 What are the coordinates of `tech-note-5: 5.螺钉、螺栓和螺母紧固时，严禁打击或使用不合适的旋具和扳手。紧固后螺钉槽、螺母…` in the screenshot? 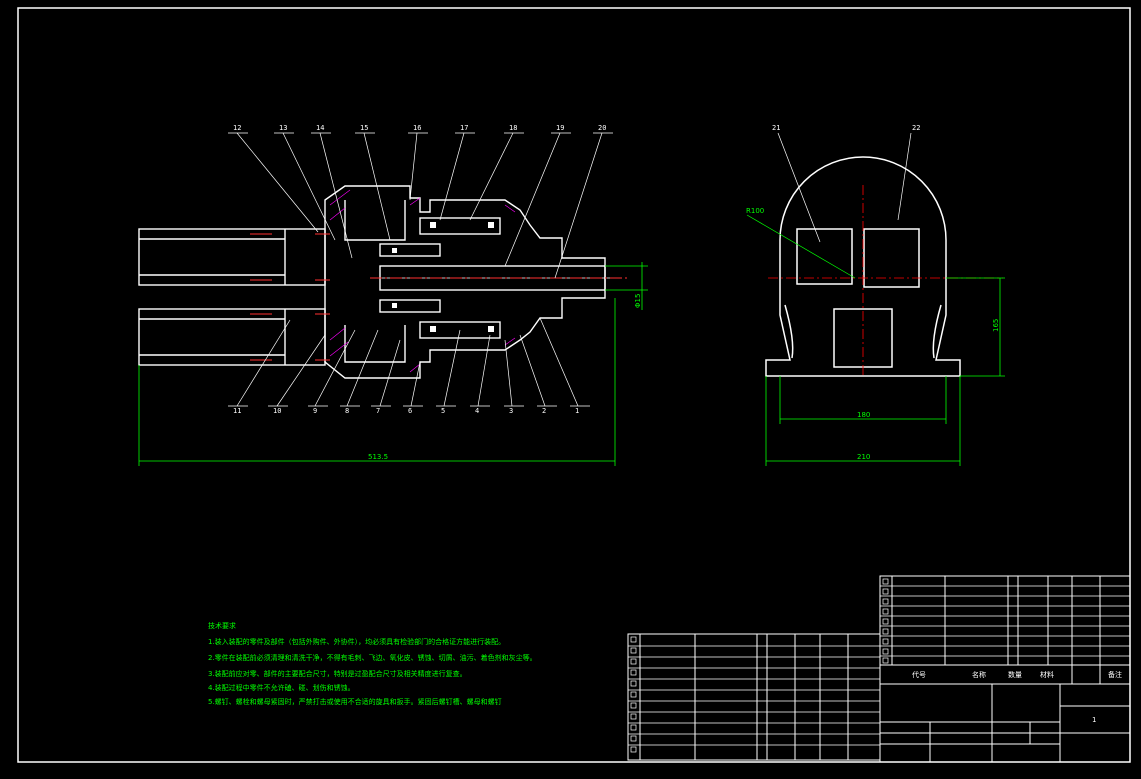 It's located at (355, 702).